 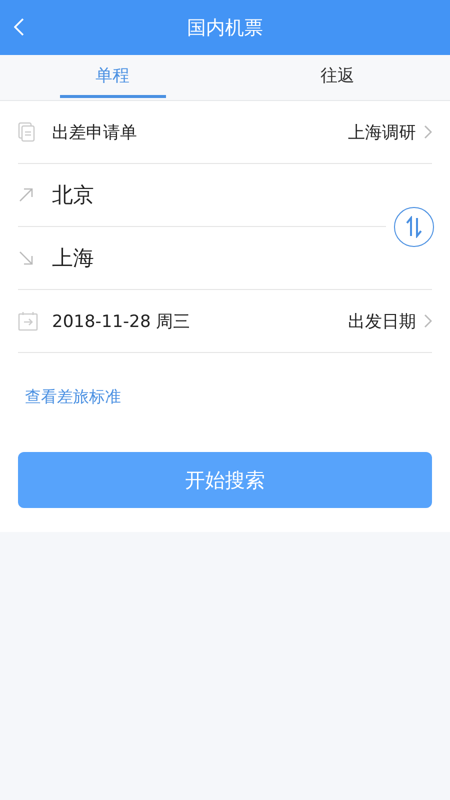 What do you see at coordinates (73, 258) in the screenshot?
I see `arrival-city: 上海` at bounding box center [73, 258].